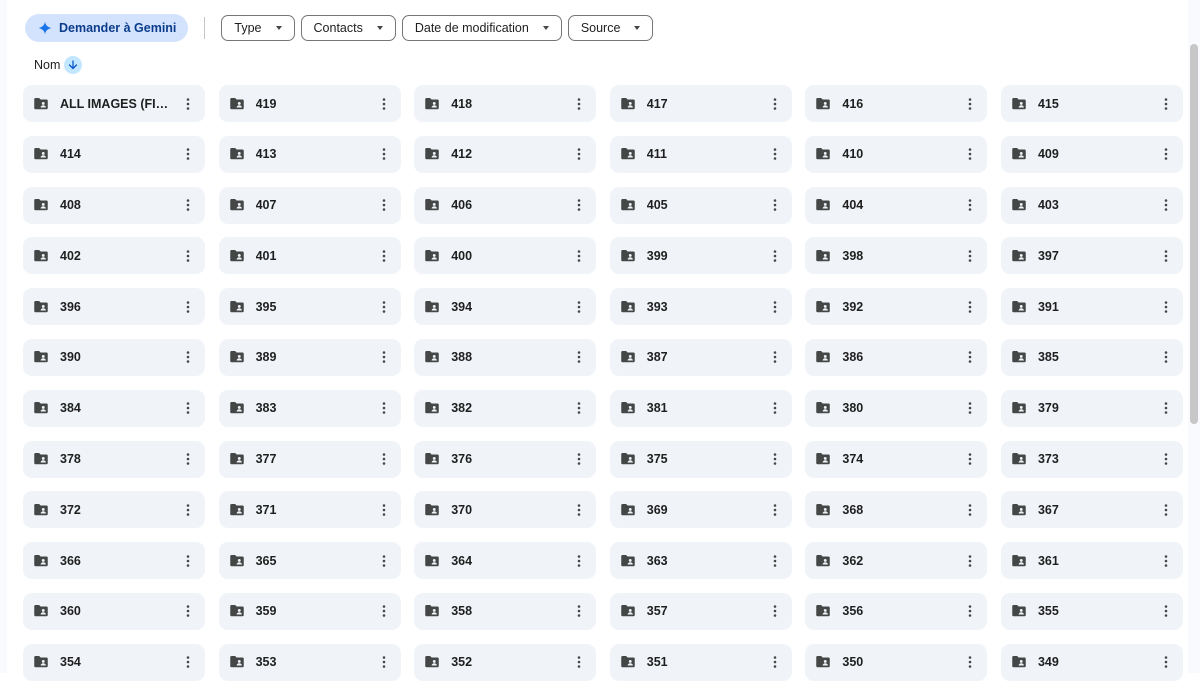  Describe the element at coordinates (309, 307) in the screenshot. I see `folder-item: 395` at that location.